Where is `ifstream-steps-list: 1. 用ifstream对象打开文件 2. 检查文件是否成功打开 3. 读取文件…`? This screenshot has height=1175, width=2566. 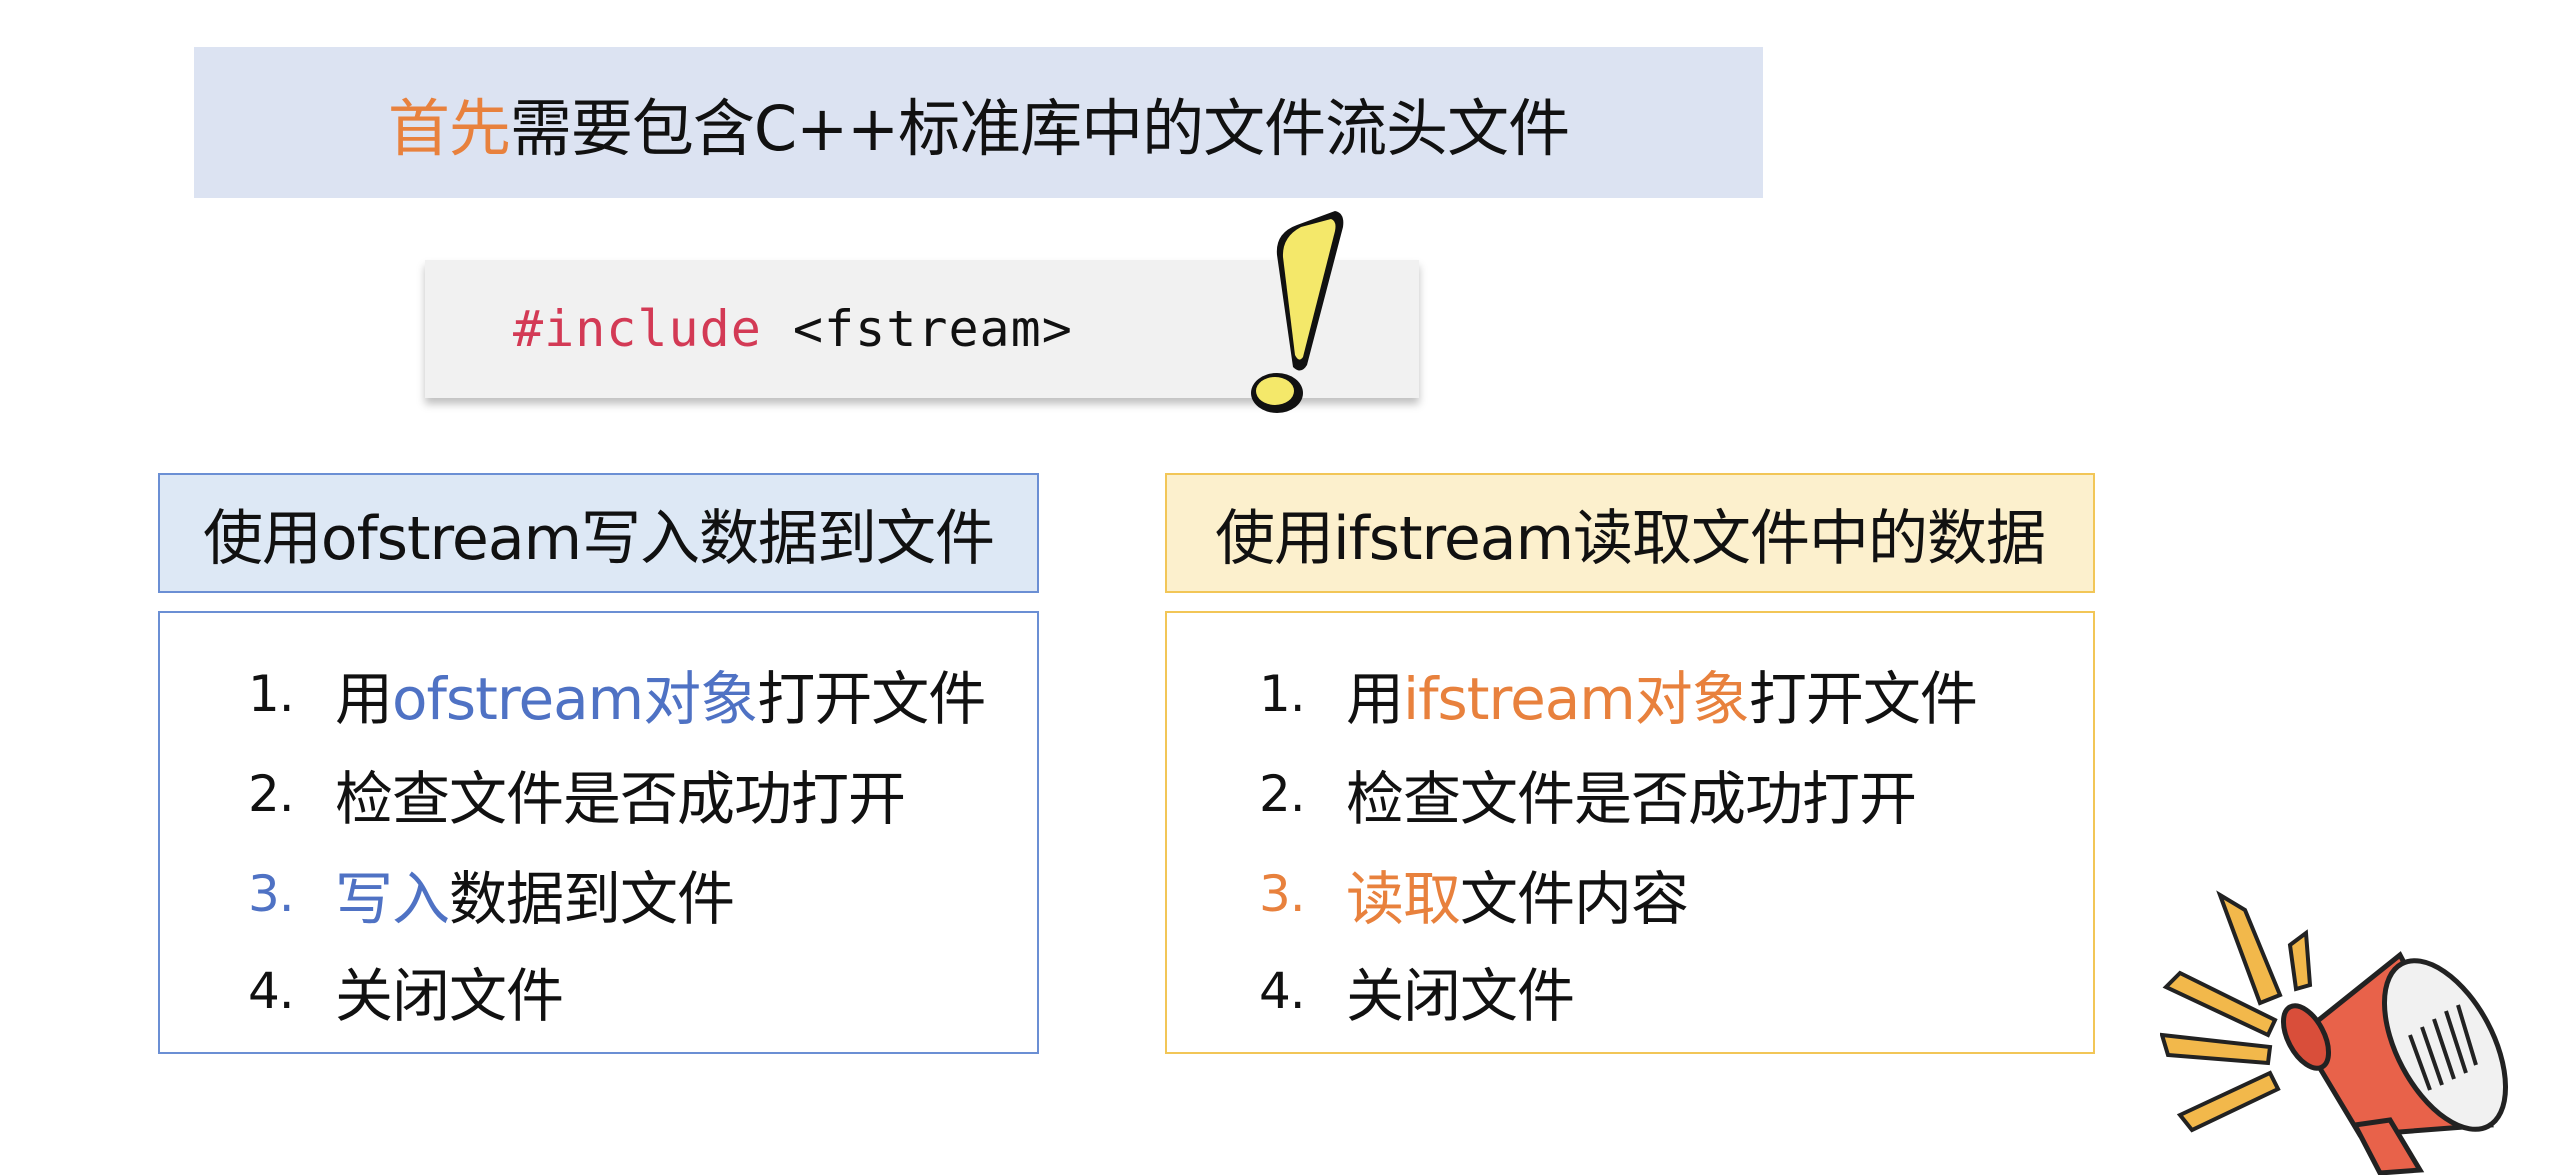 ifstream-steps-list: 1. 用ifstream对象打开文件 2. 检查文件是否成功打开 3. 读取文件… is located at coordinates (1630, 832).